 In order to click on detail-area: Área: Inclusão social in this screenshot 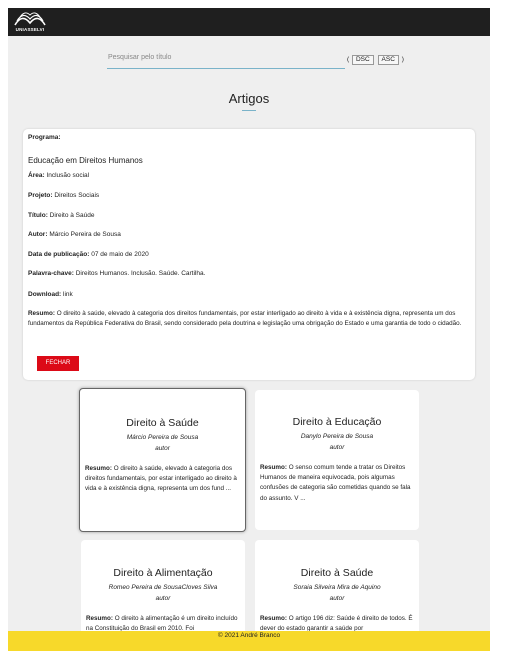, I will do `click(59, 175)`.